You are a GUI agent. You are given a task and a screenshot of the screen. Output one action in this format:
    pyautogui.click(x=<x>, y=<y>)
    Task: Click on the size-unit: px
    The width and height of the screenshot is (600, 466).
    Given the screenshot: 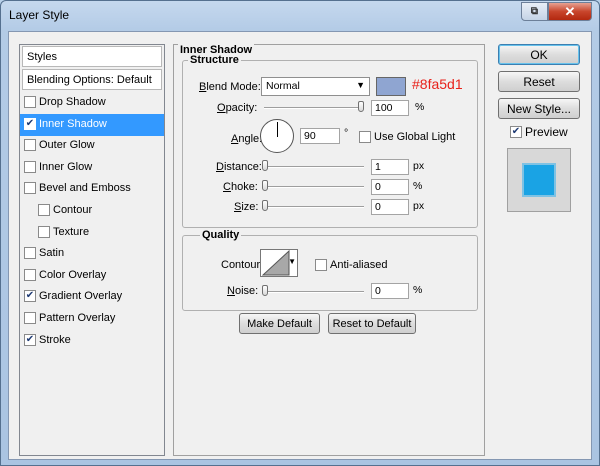 What is the action you would take?
    pyautogui.click(x=419, y=206)
    